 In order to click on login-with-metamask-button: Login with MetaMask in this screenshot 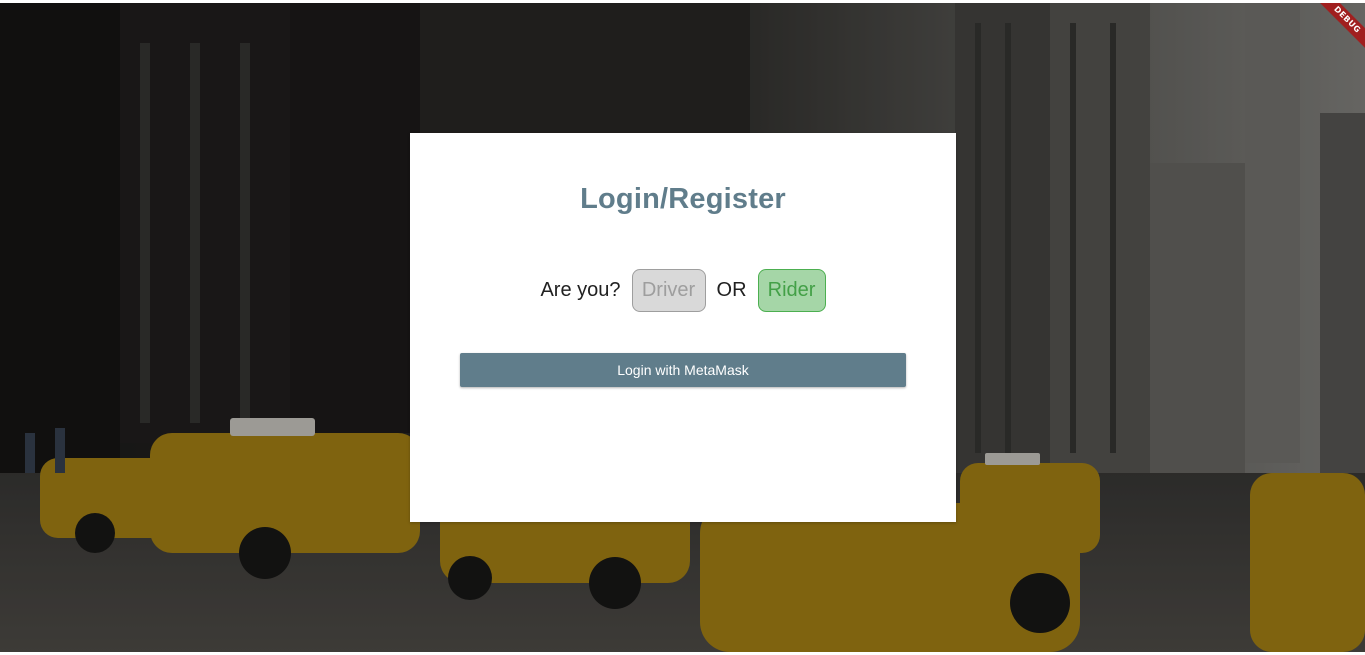, I will do `click(683, 370)`.